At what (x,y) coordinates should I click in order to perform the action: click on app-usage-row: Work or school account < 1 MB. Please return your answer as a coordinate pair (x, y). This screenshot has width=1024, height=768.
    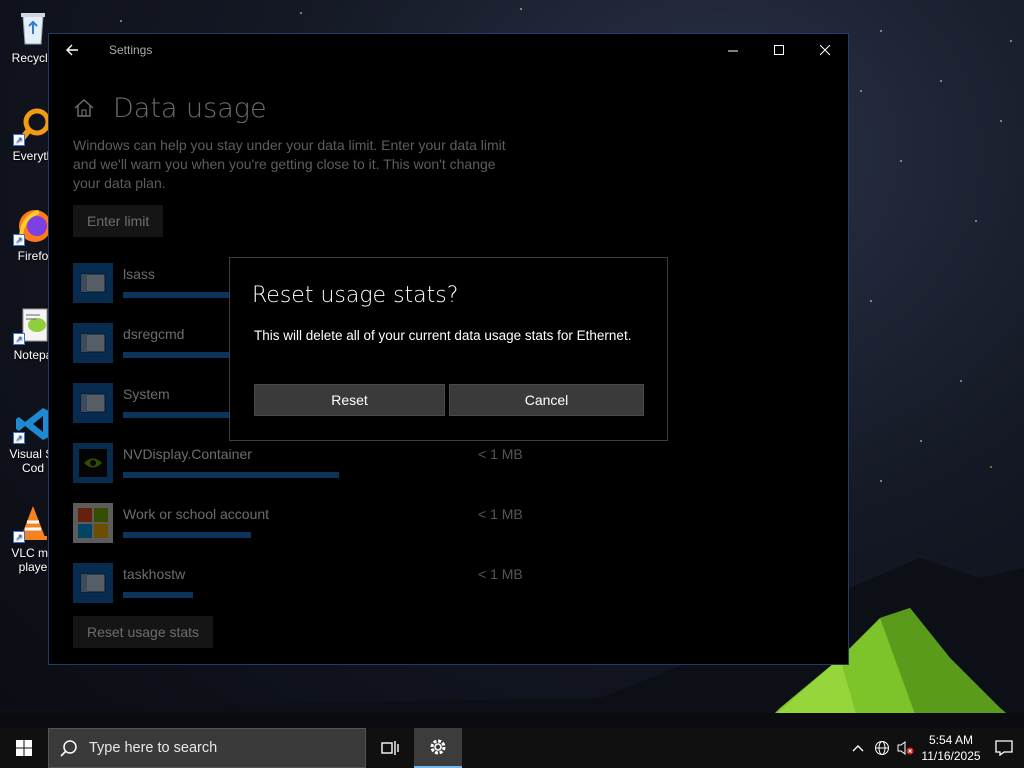
    Looking at the image, I should click on (460, 533).